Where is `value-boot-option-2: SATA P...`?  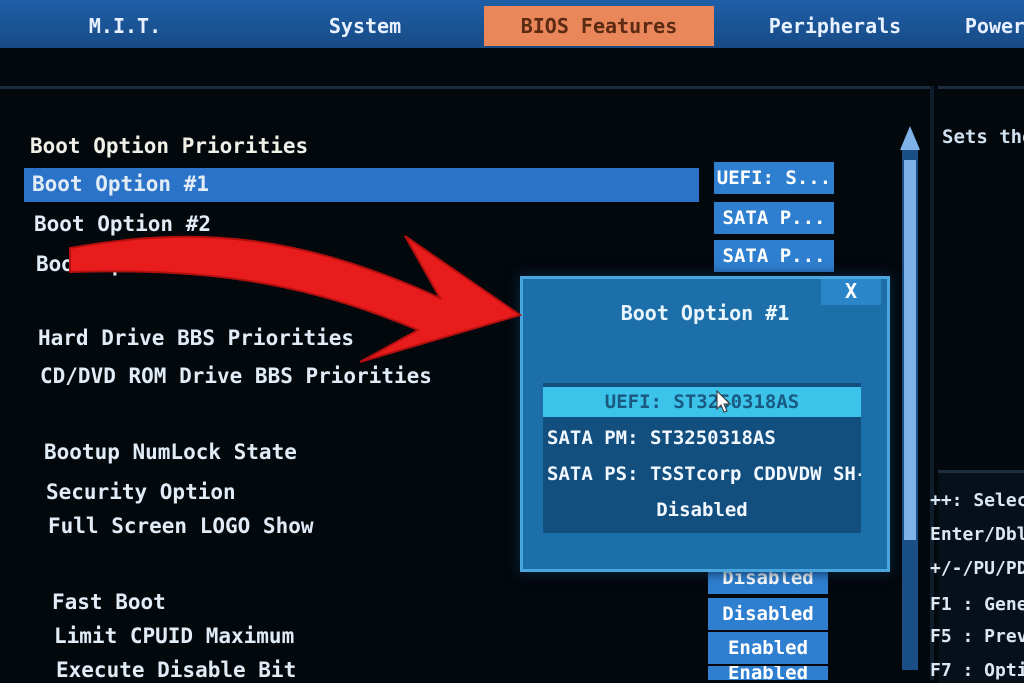
value-boot-option-2: SATA P... is located at coordinates (774, 218).